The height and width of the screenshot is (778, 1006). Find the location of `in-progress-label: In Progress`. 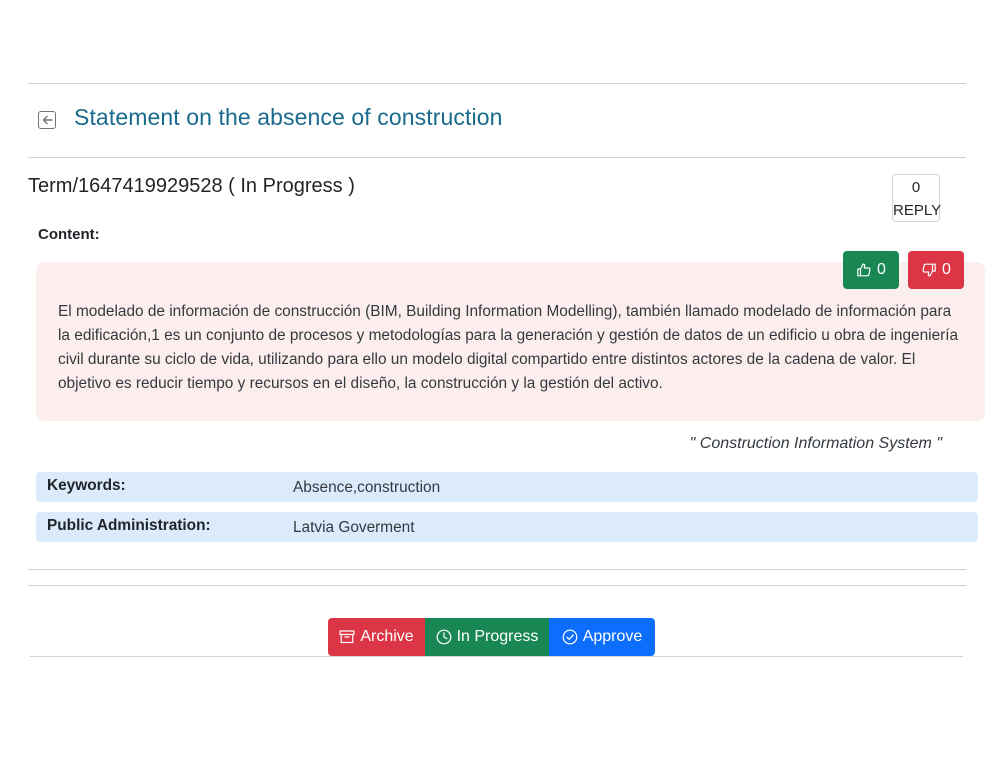

in-progress-label: In Progress is located at coordinates (497, 636).